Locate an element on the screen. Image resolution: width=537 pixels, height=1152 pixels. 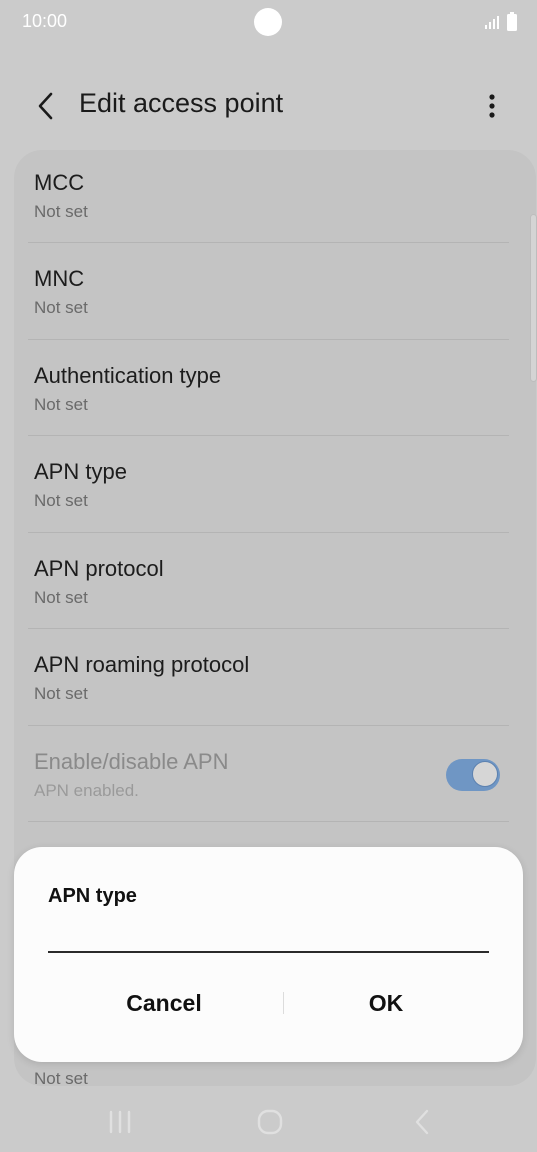
page-title: Edit access point is located at coordinates (181, 103).